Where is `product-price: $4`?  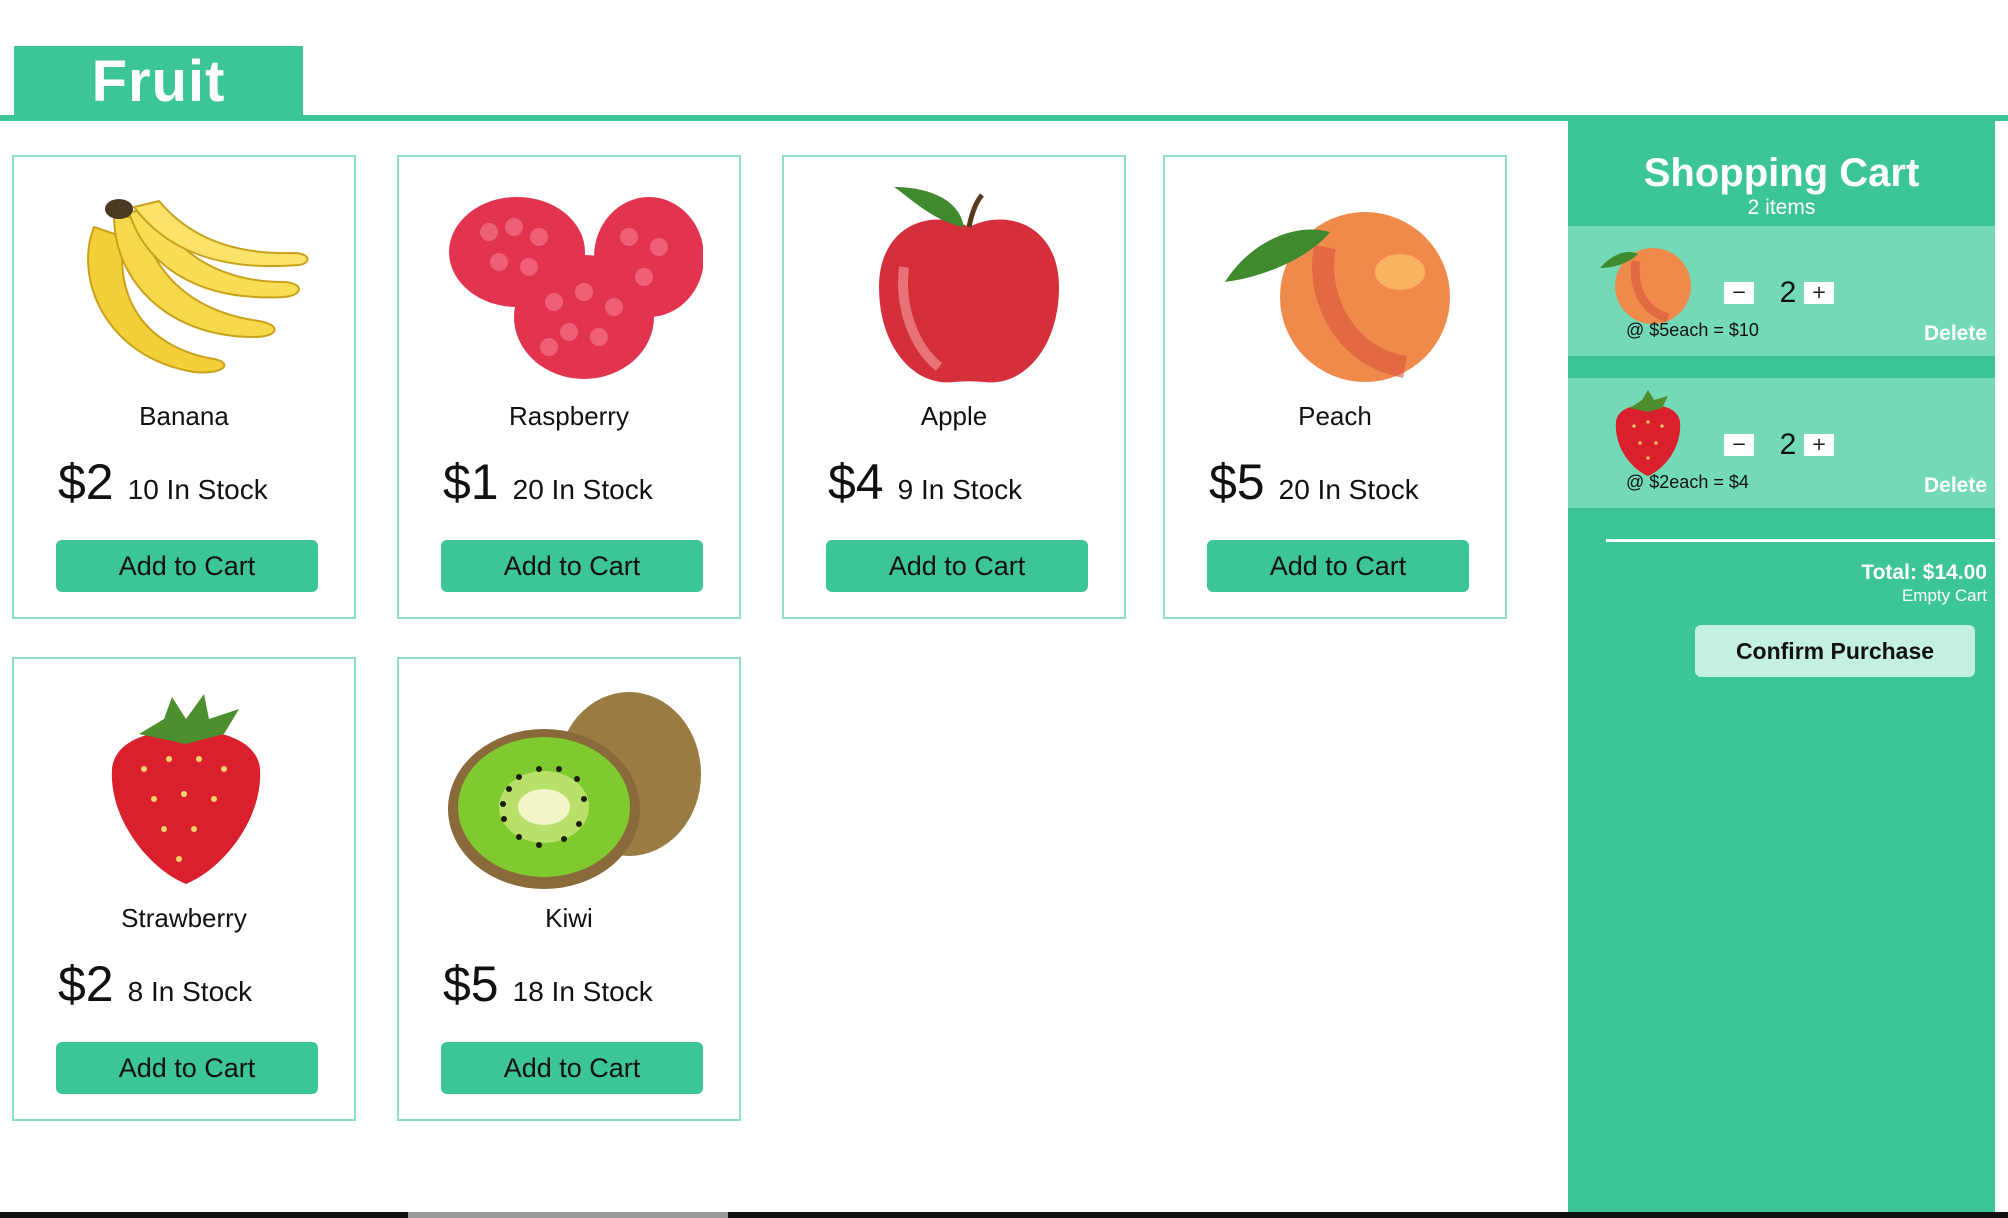 product-price: $4 is located at coordinates (856, 482).